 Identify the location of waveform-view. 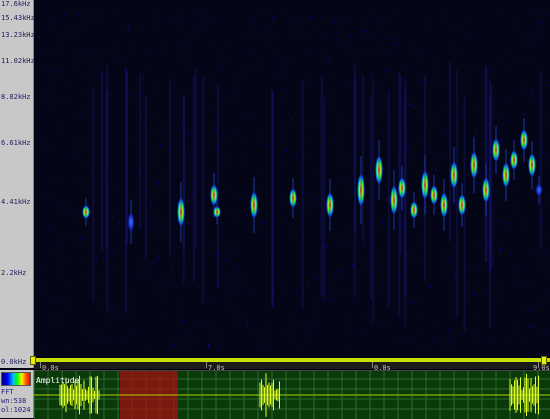
(292, 394).